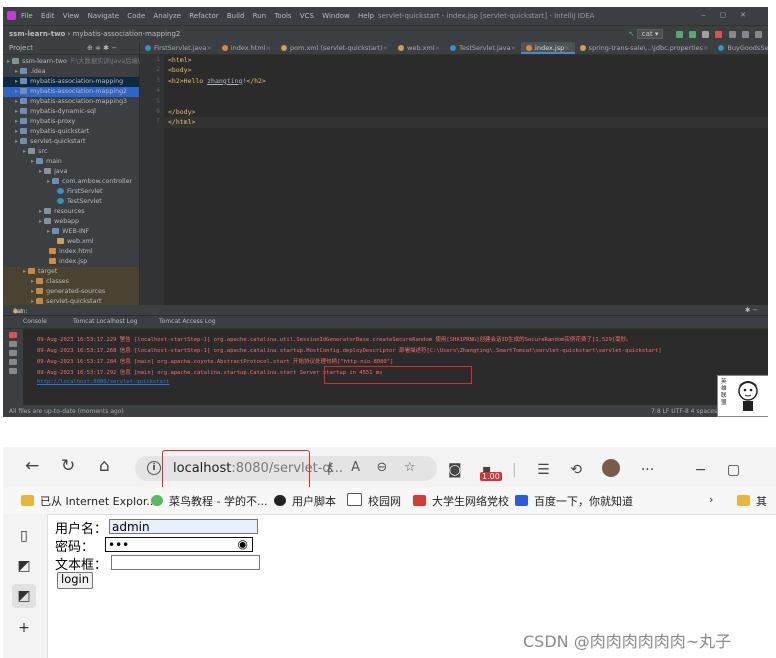 The height and width of the screenshot is (658, 776). What do you see at coordinates (719, 34) in the screenshot?
I see `stop-icon` at bounding box center [719, 34].